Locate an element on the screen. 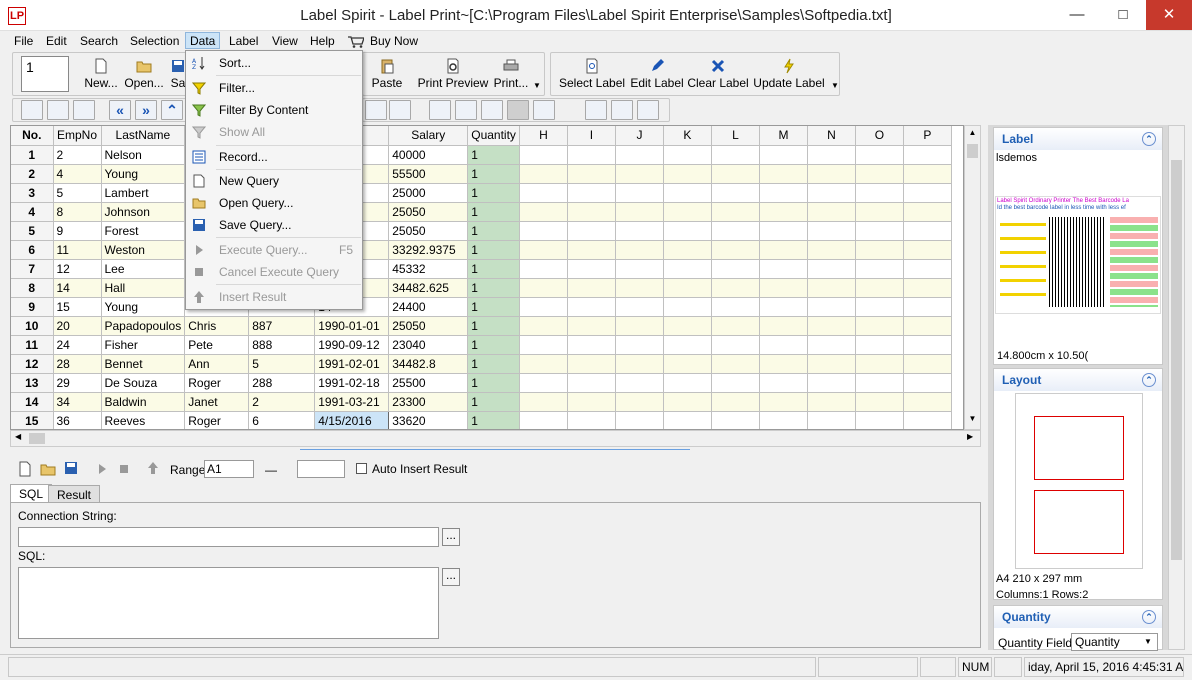  table-row: 611Weston1733292.93751 is located at coordinates (481, 250).